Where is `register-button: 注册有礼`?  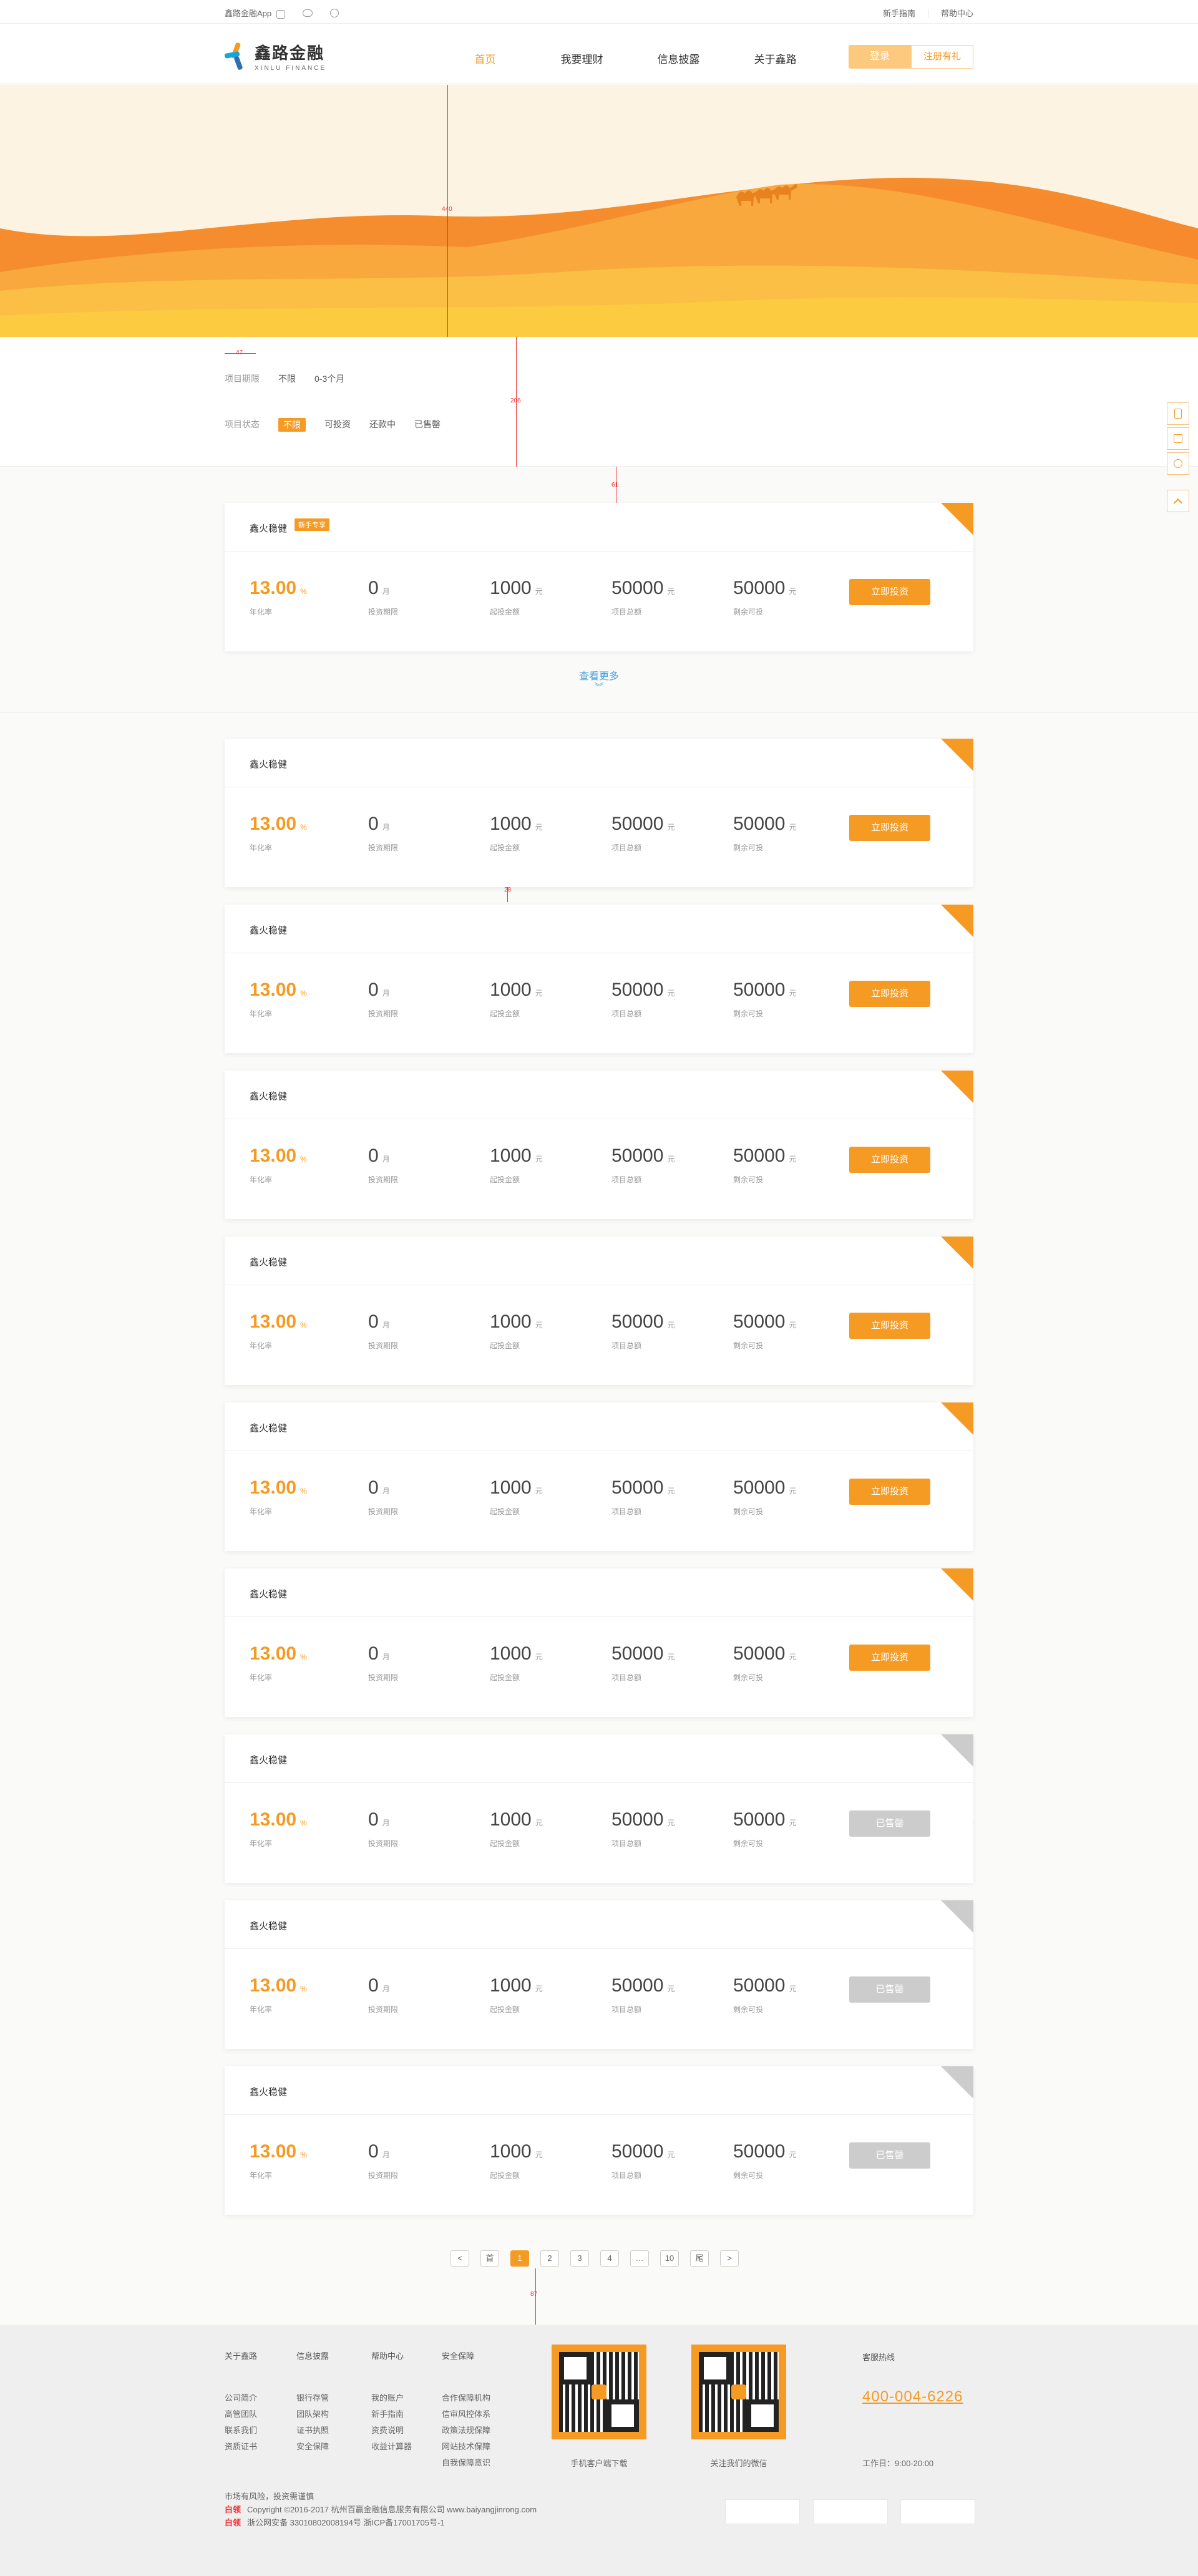 register-button: 注册有礼 is located at coordinates (942, 57).